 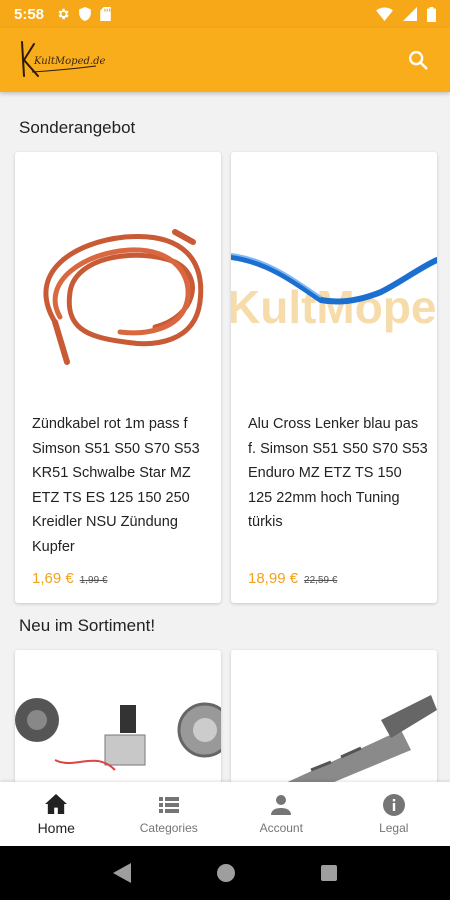 What do you see at coordinates (169, 805) in the screenshot?
I see `list-icon` at bounding box center [169, 805].